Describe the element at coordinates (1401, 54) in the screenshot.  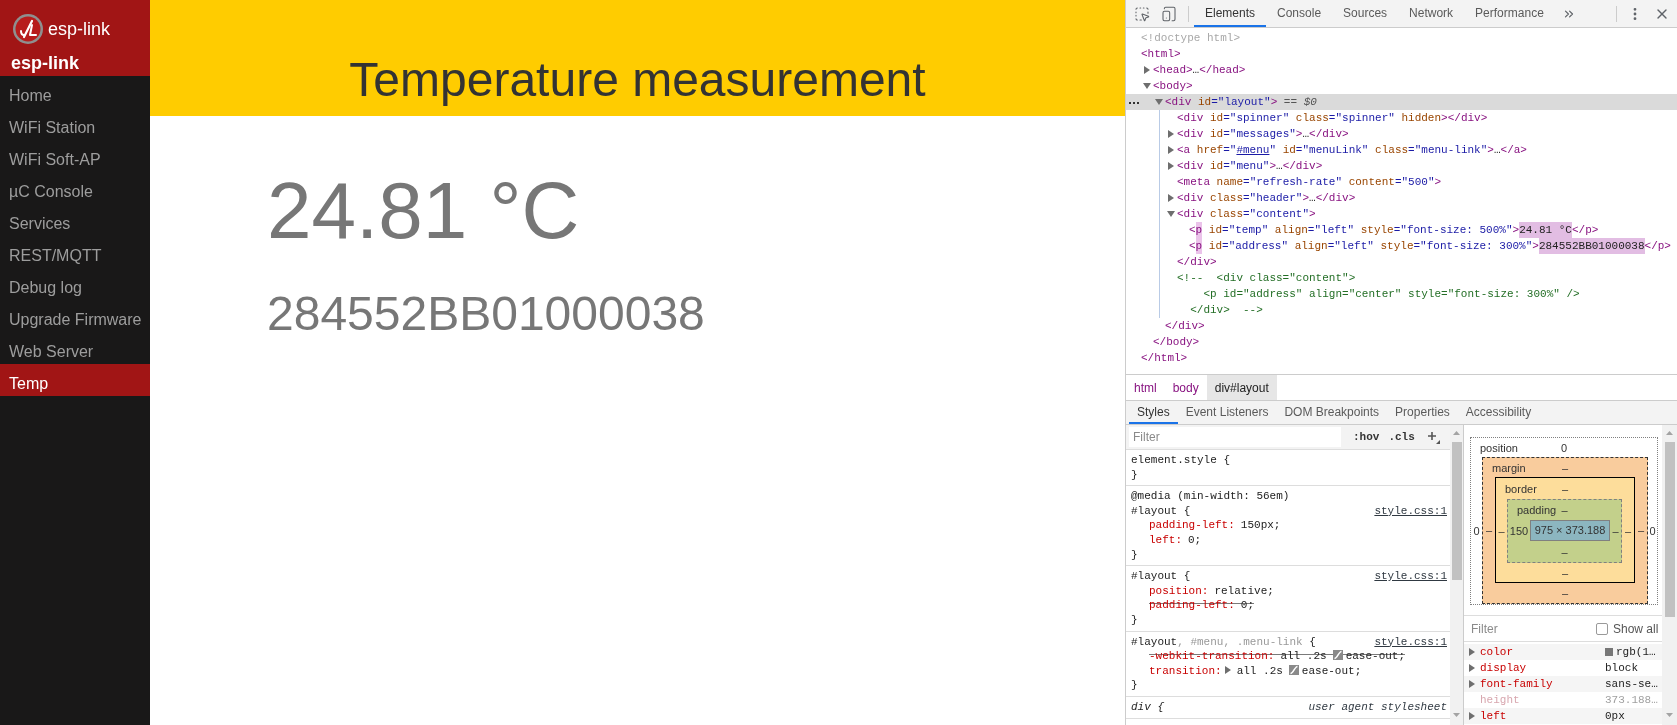
I see `dom-tree-row: <html>` at that location.